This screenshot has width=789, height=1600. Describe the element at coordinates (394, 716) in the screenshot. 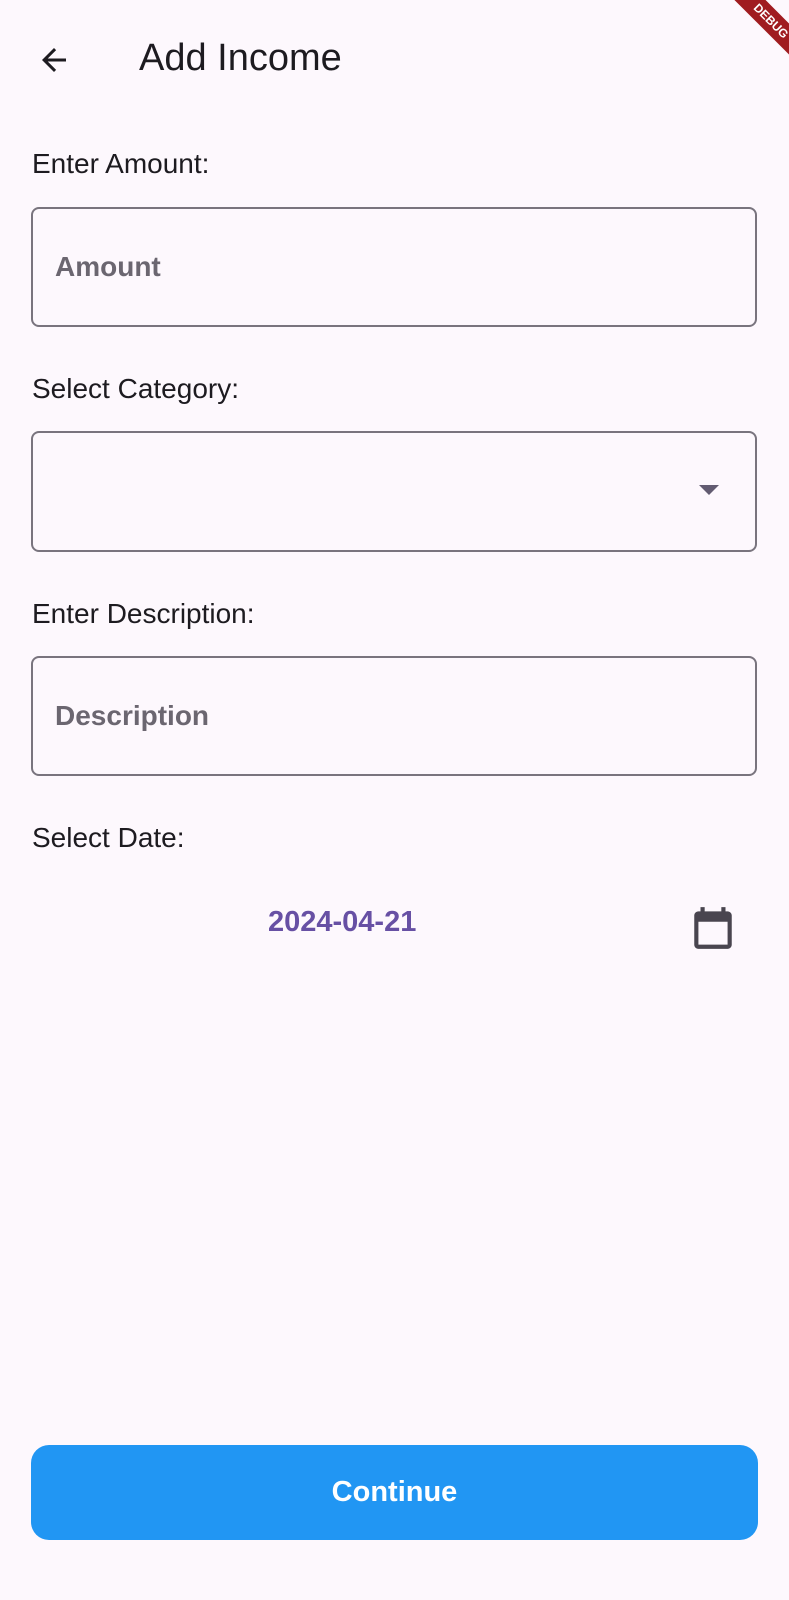

I see `description-input` at that location.